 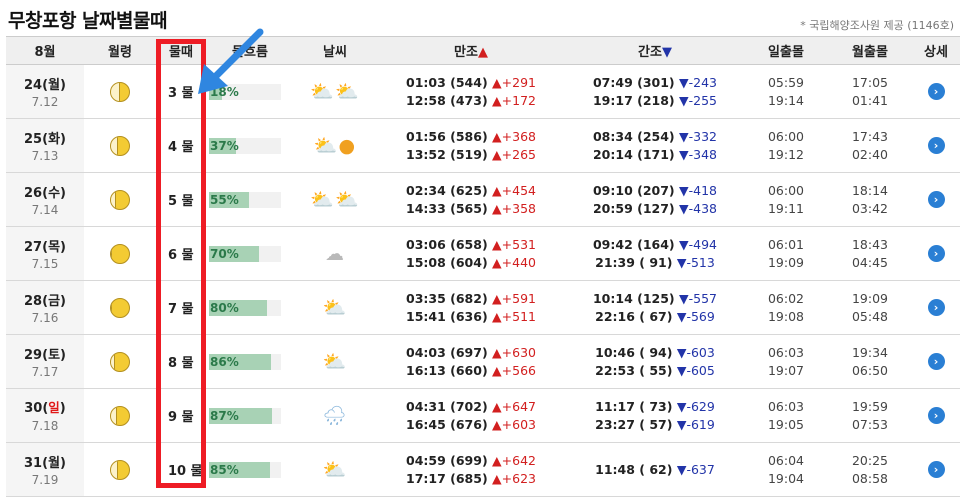 What do you see at coordinates (695, 316) in the screenshot?
I see `low-tide-diff: ▼-569` at bounding box center [695, 316].